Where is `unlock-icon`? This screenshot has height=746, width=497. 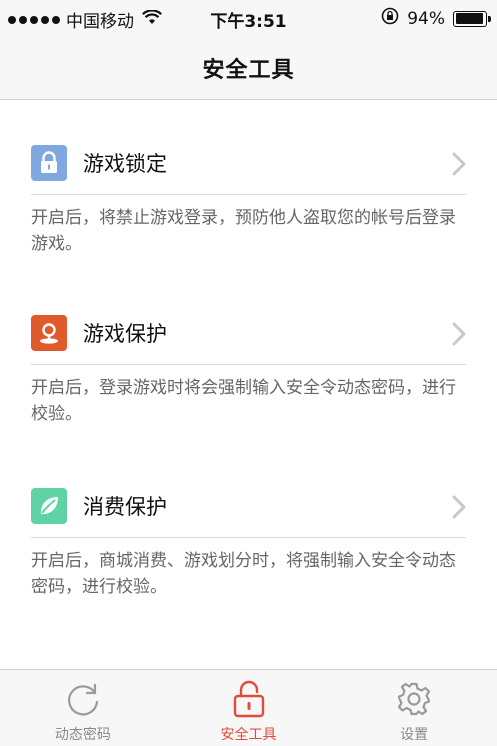 unlock-icon is located at coordinates (249, 699).